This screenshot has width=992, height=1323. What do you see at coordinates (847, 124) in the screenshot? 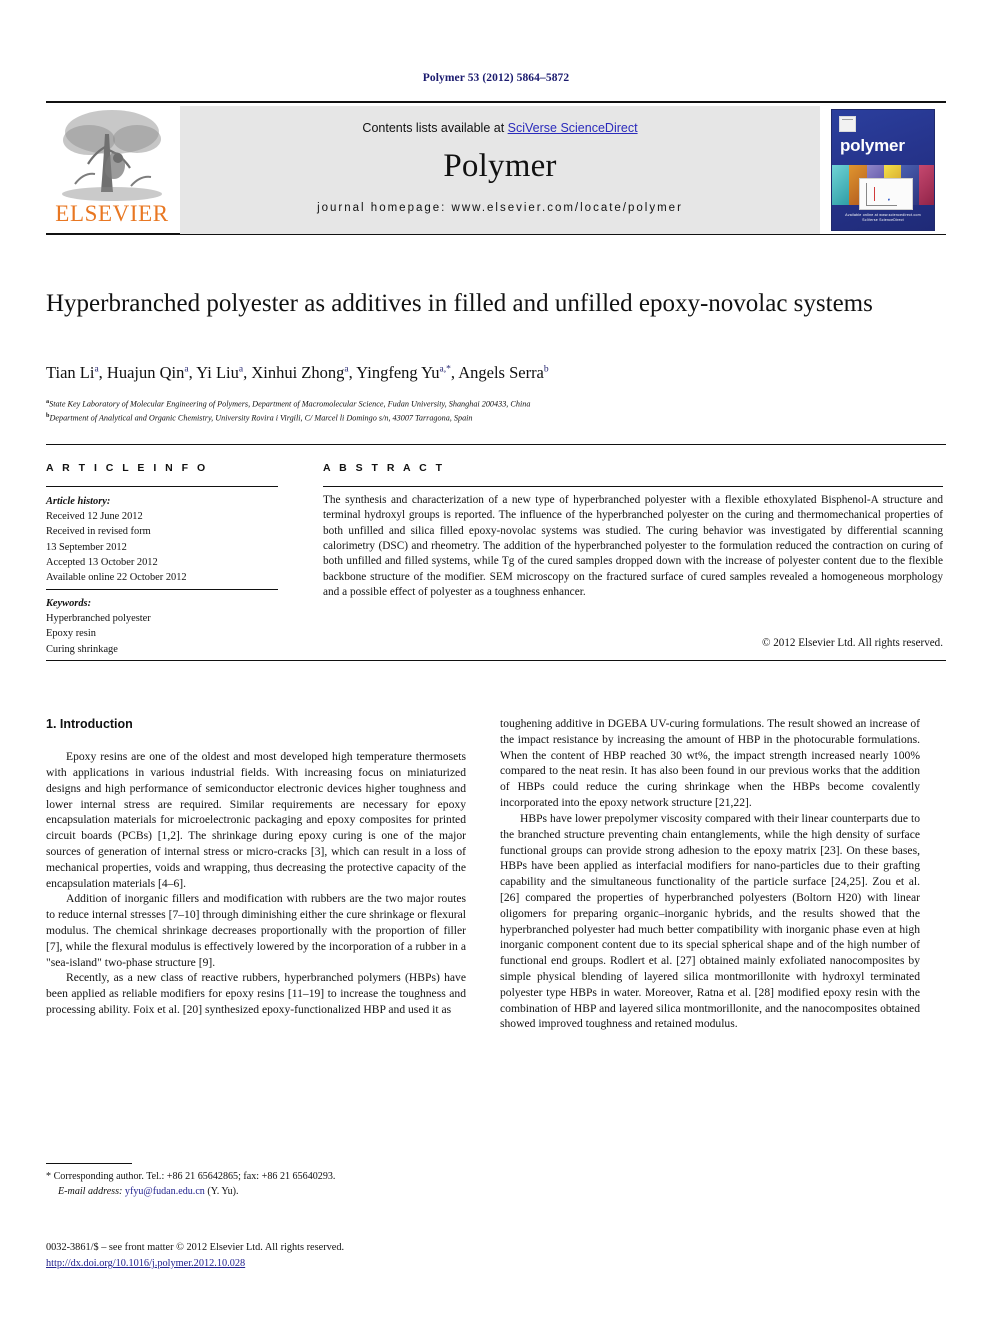
I see `elsevier-badge-icon` at bounding box center [847, 124].